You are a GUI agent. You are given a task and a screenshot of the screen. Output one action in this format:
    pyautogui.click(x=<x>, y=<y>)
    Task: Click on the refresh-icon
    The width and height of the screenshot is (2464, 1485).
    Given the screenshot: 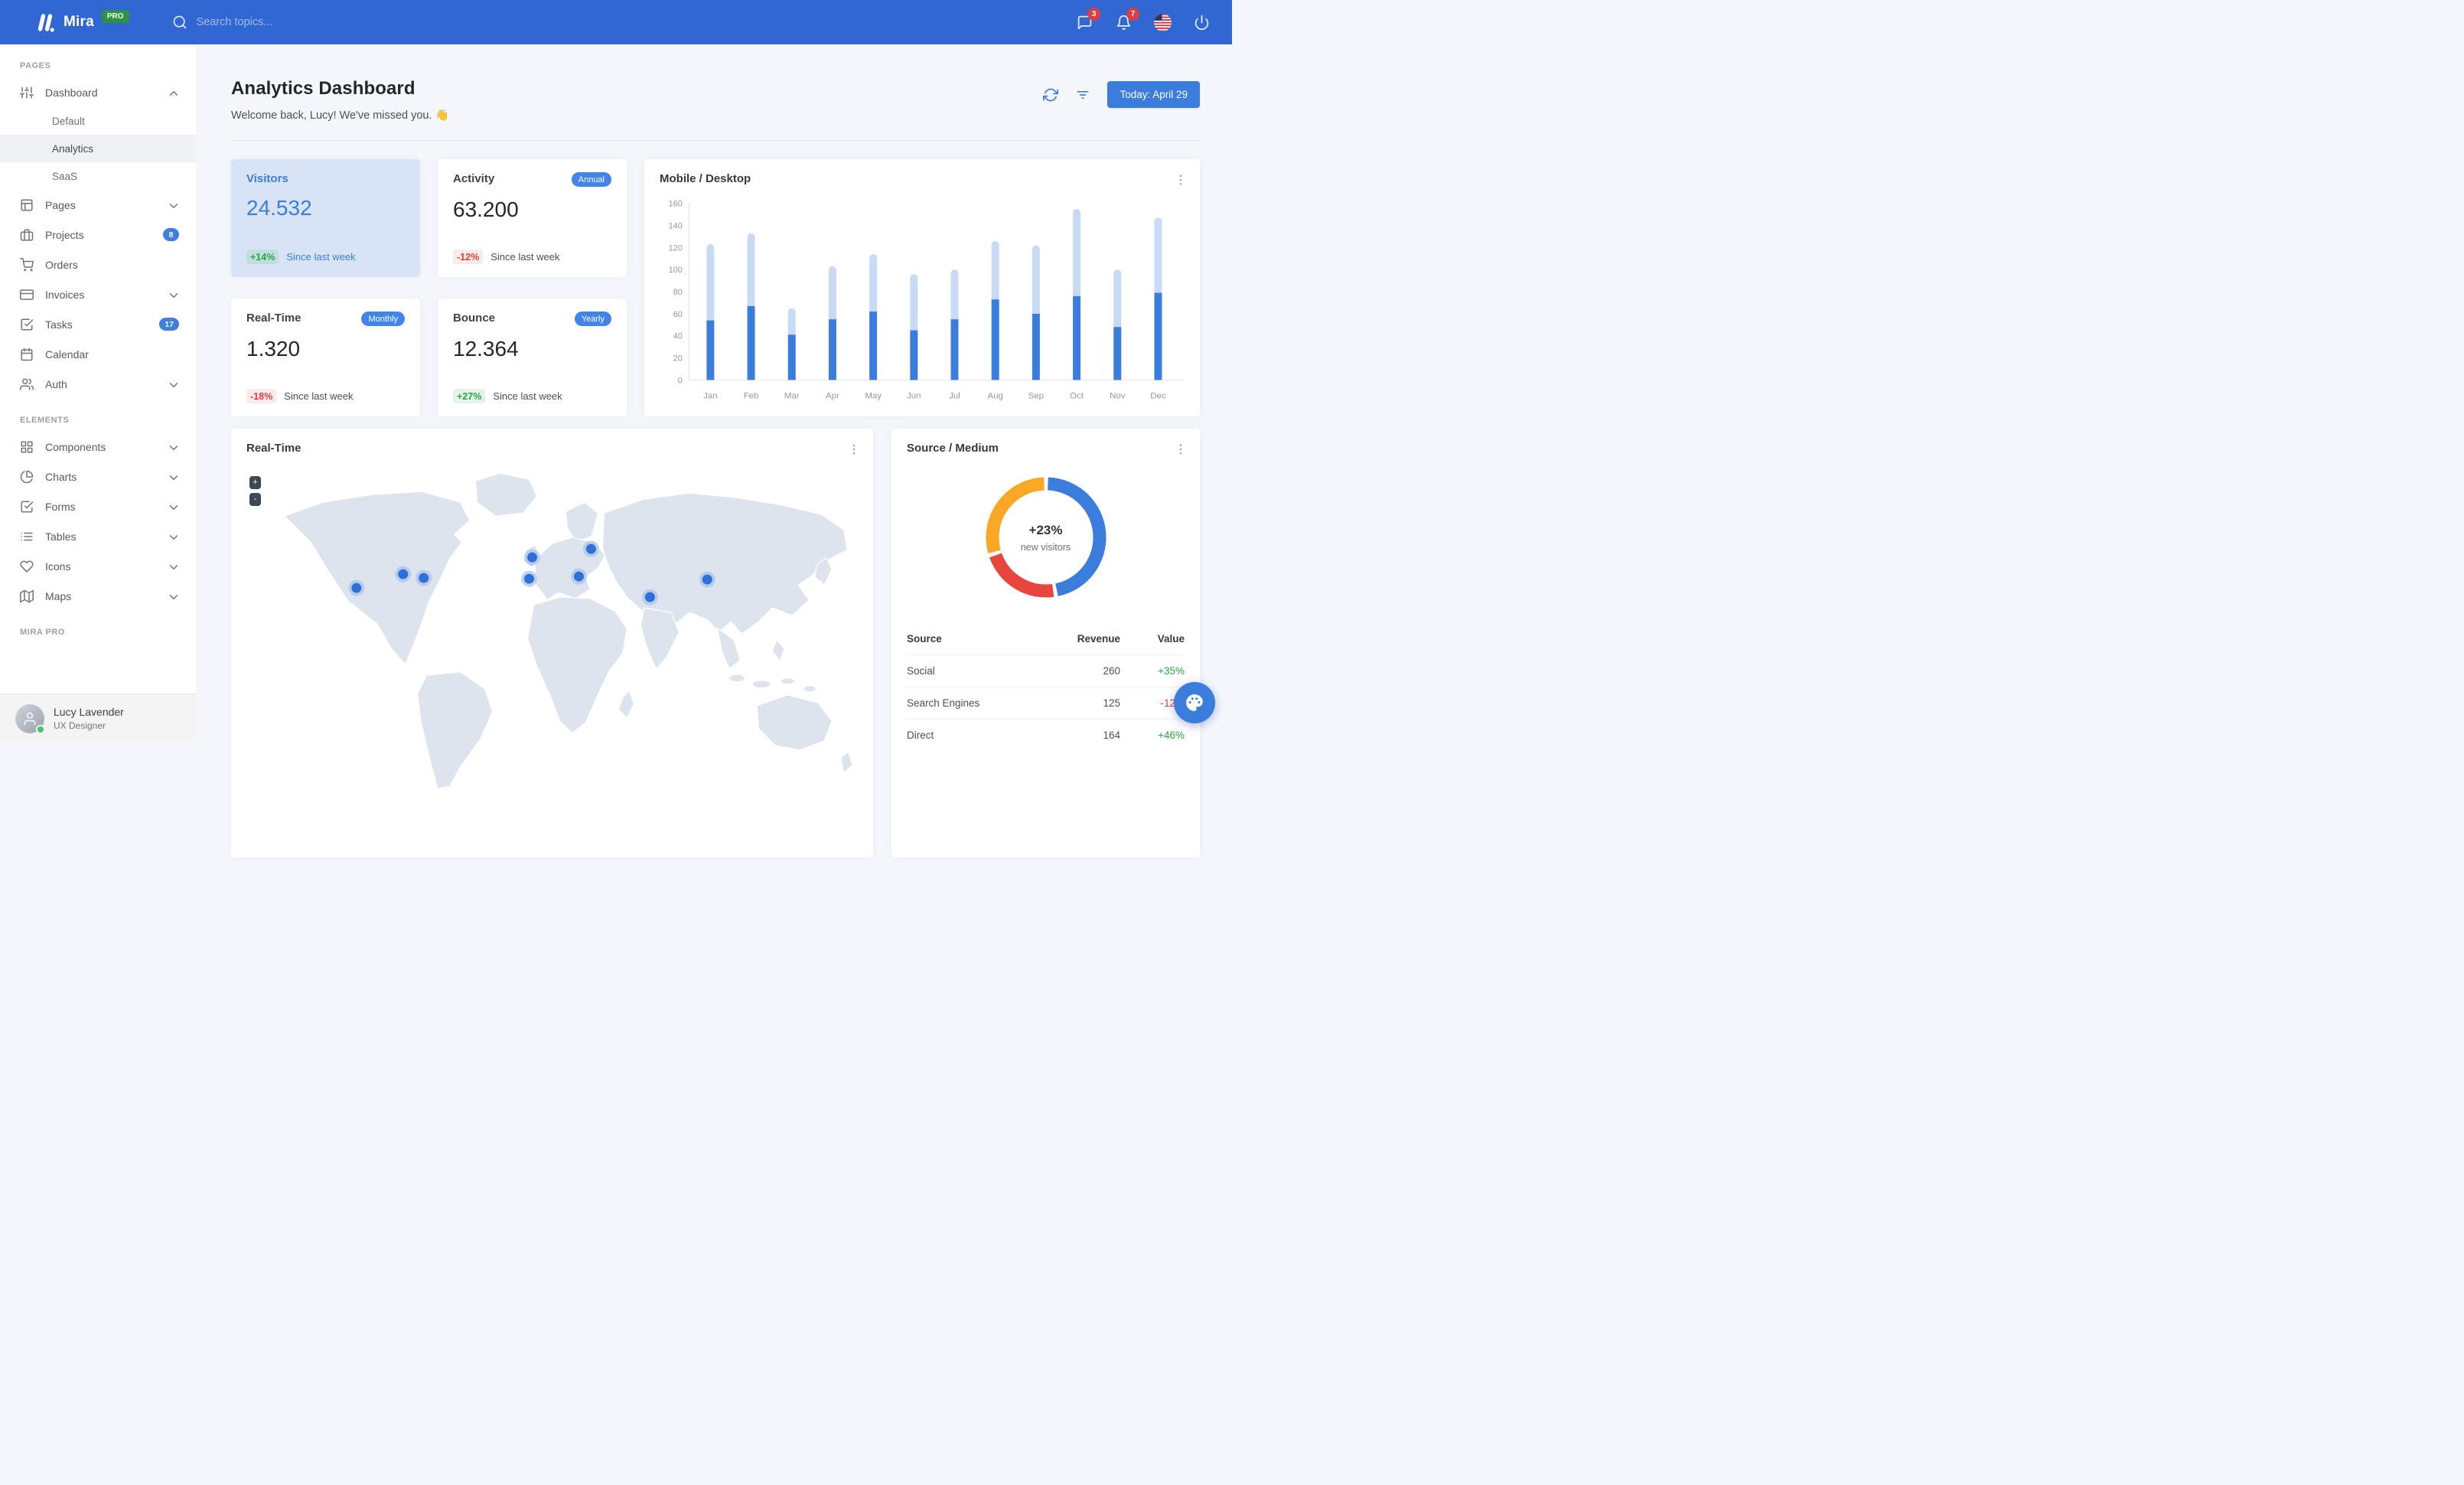 What is the action you would take?
    pyautogui.click(x=1051, y=95)
    